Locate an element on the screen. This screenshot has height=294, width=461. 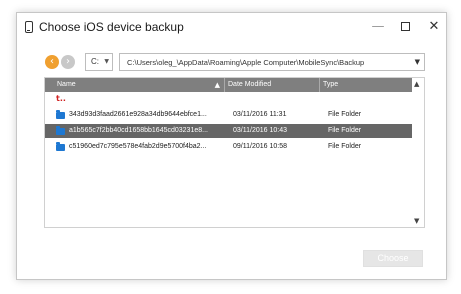
list-header: Name ▲ Date Modified Type is located at coordinates (229, 85).